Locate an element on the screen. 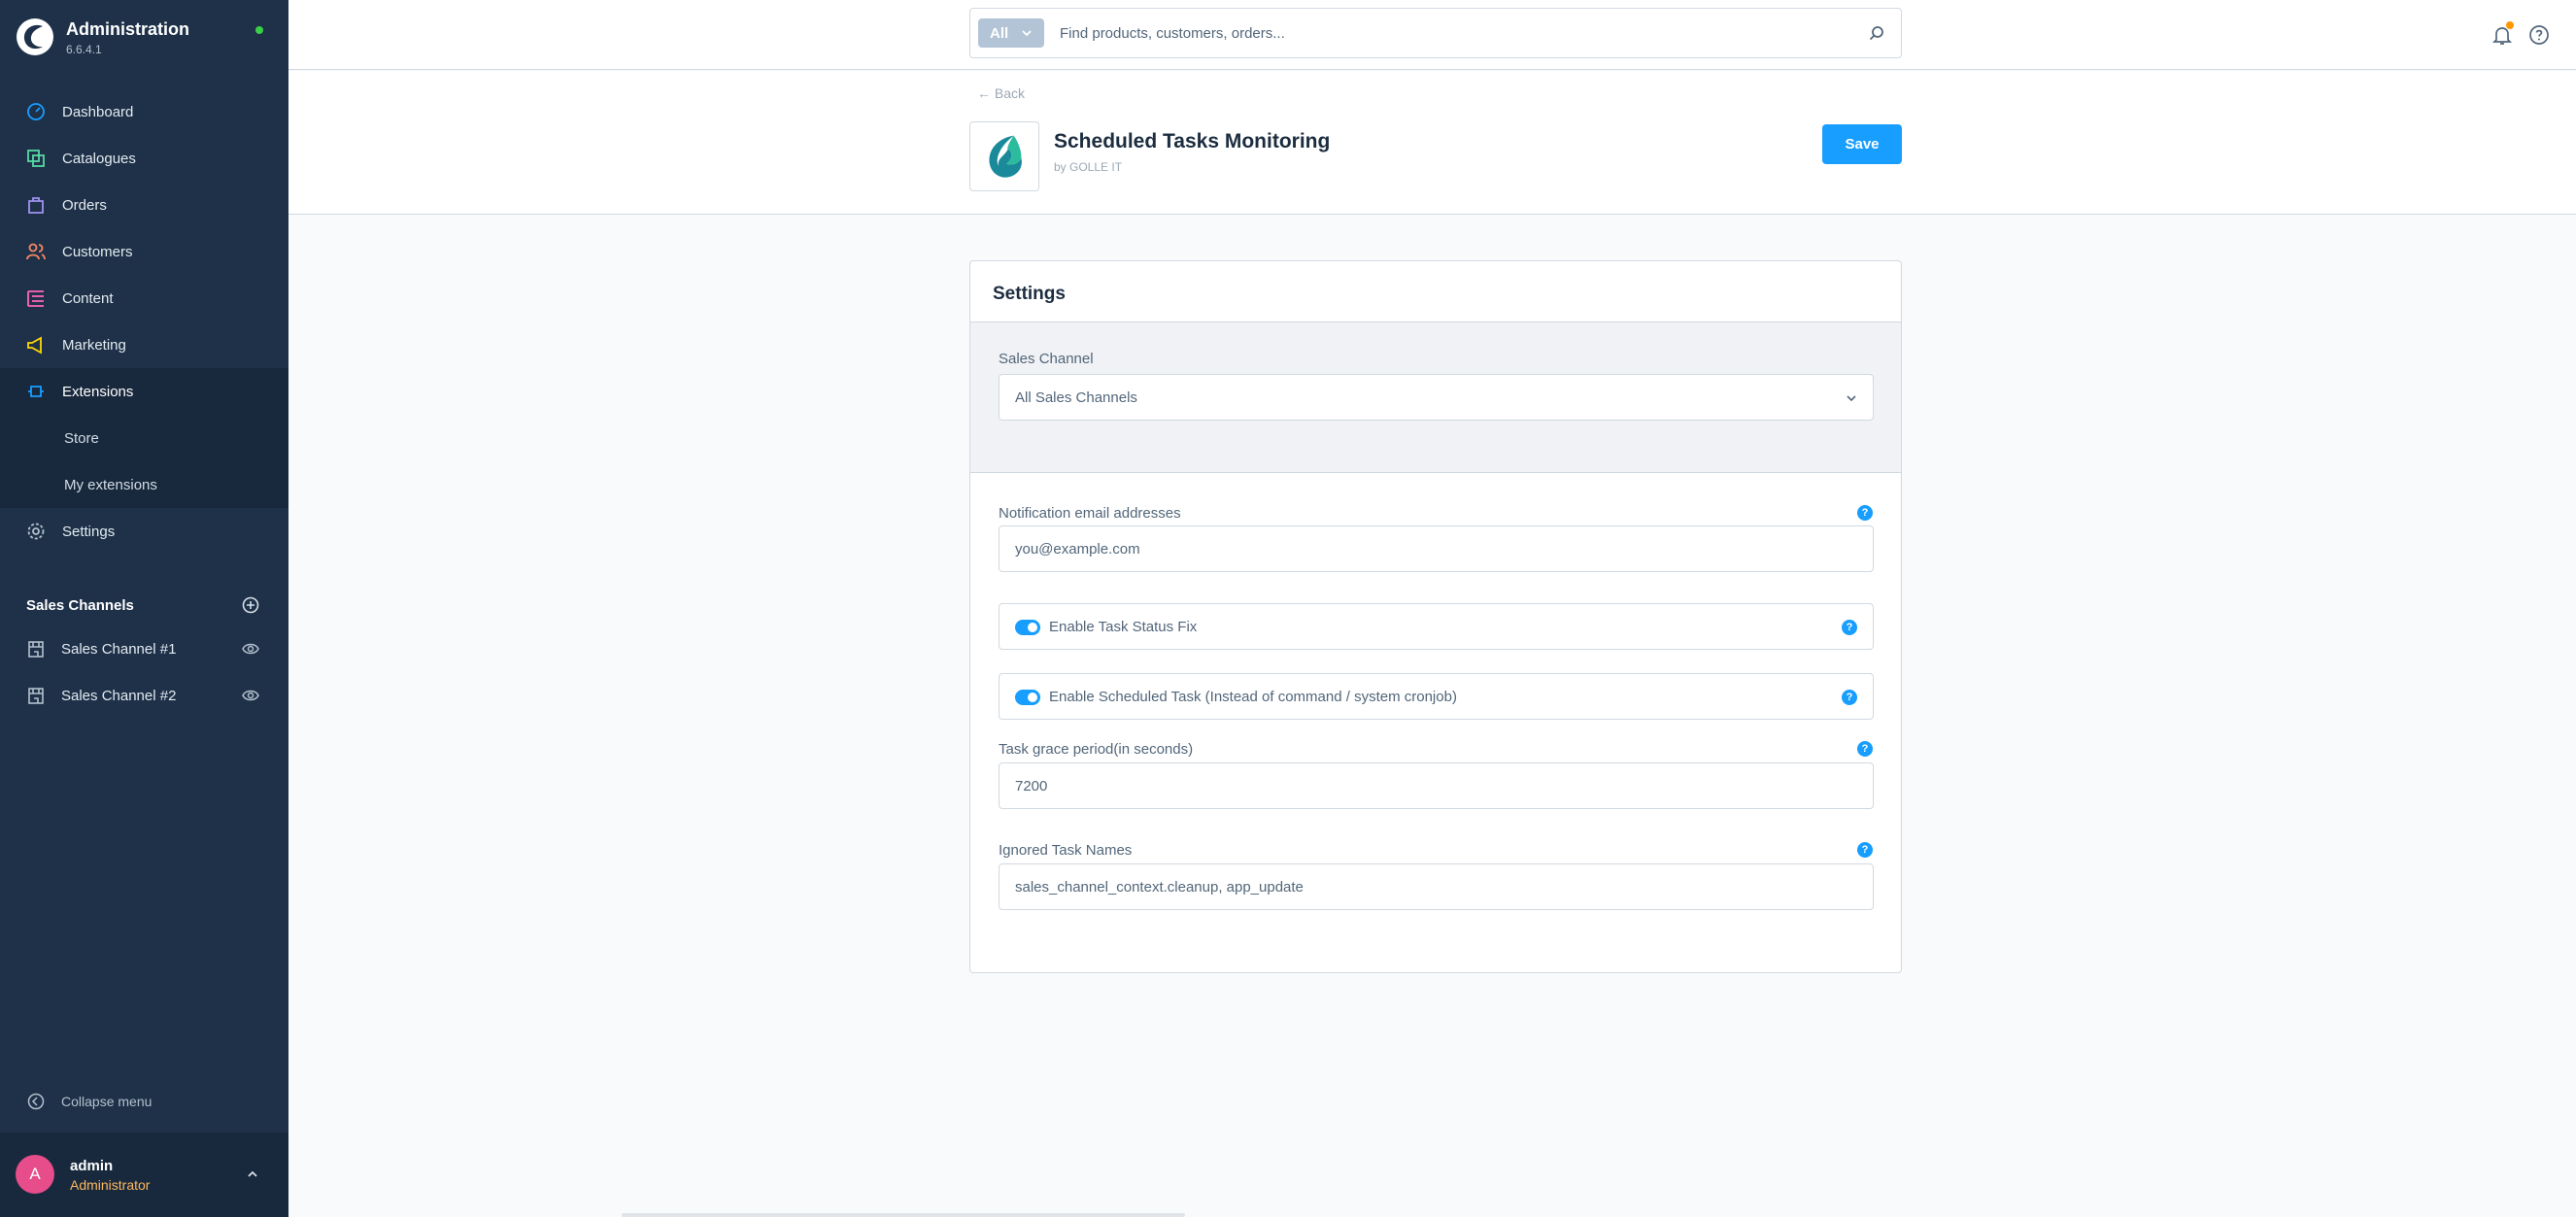 This screenshot has width=2576, height=1217. sidebar-item-sales-channel-1: Sales Channel #1 is located at coordinates (142, 648).